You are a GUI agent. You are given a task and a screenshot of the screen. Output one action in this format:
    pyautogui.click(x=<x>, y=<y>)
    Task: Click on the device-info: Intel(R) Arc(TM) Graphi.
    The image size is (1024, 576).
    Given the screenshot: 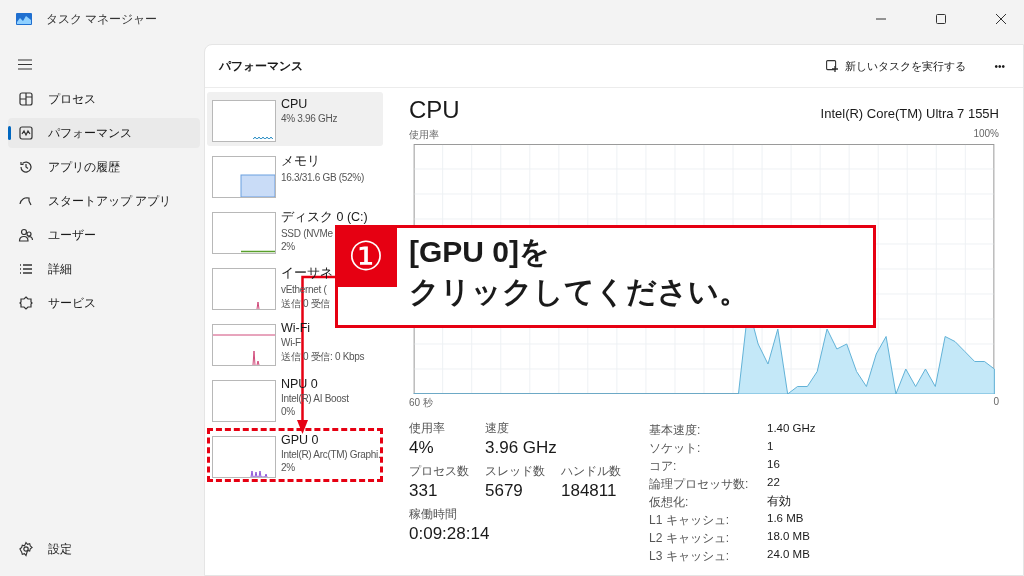 What is the action you would take?
    pyautogui.click(x=330, y=454)
    